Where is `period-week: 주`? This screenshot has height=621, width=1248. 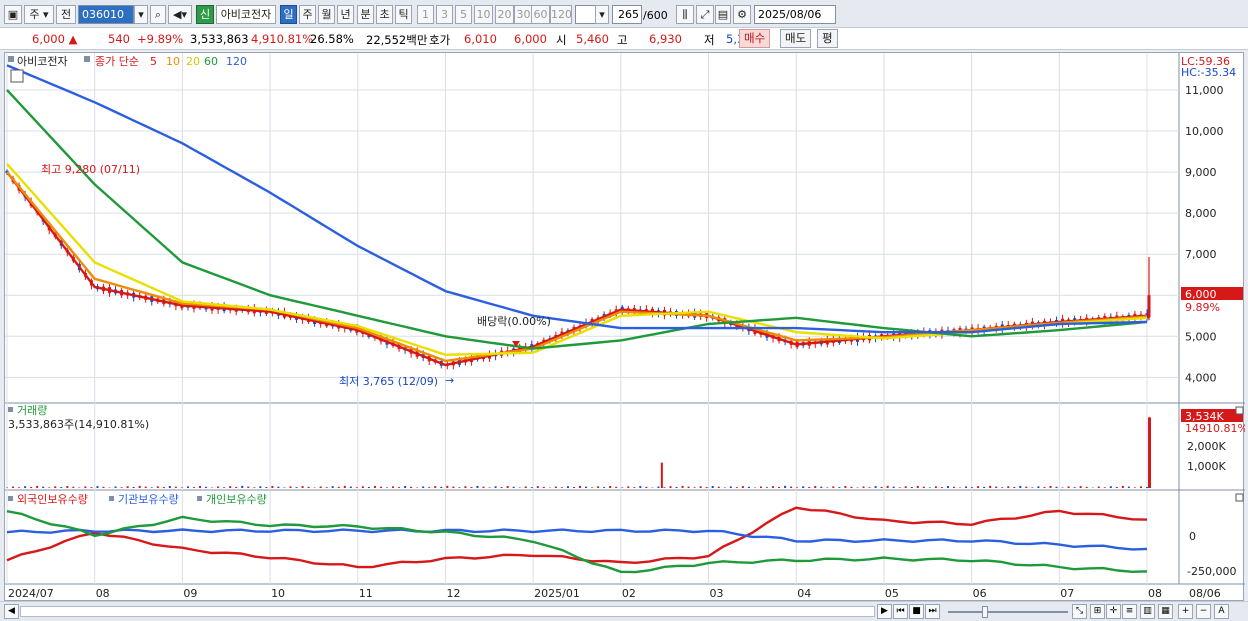 period-week: 주 is located at coordinates (307, 14).